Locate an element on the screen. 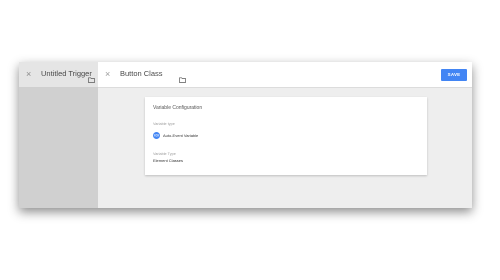 This screenshot has height=280, width=500. save-button: SAVE is located at coordinates (454, 75).